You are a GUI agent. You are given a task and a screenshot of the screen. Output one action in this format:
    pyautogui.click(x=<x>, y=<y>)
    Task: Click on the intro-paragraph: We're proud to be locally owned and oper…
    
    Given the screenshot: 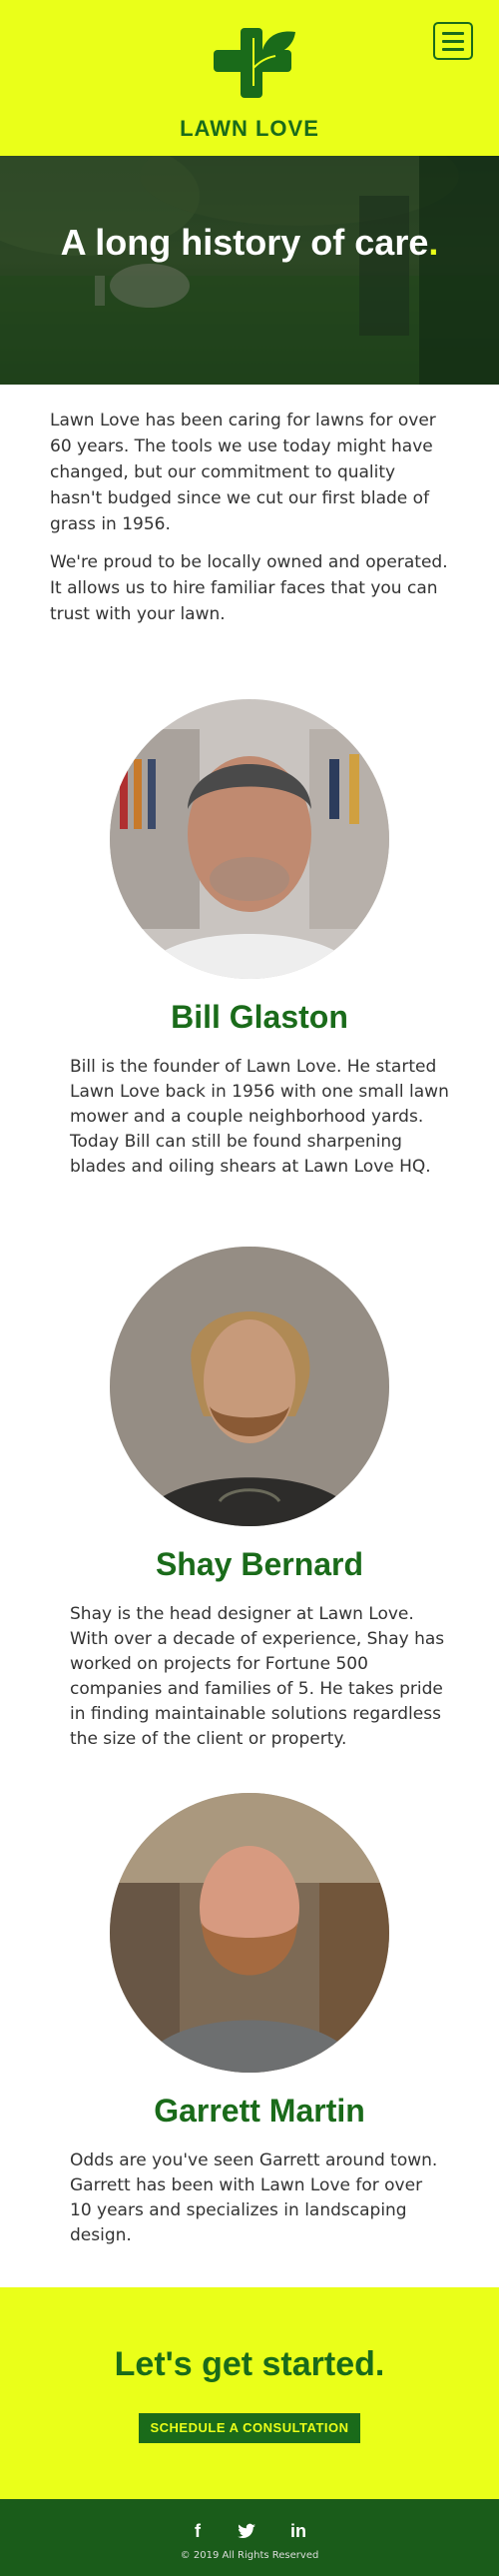 What is the action you would take?
    pyautogui.click(x=249, y=588)
    